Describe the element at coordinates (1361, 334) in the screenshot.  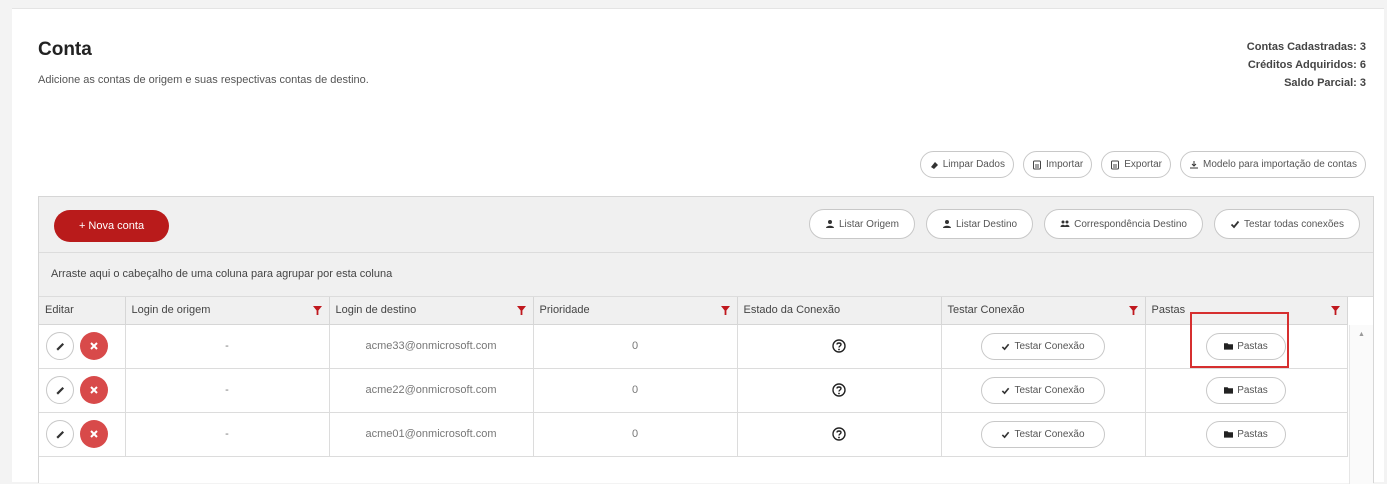
I see `scroll-up-icon: ▲` at that location.